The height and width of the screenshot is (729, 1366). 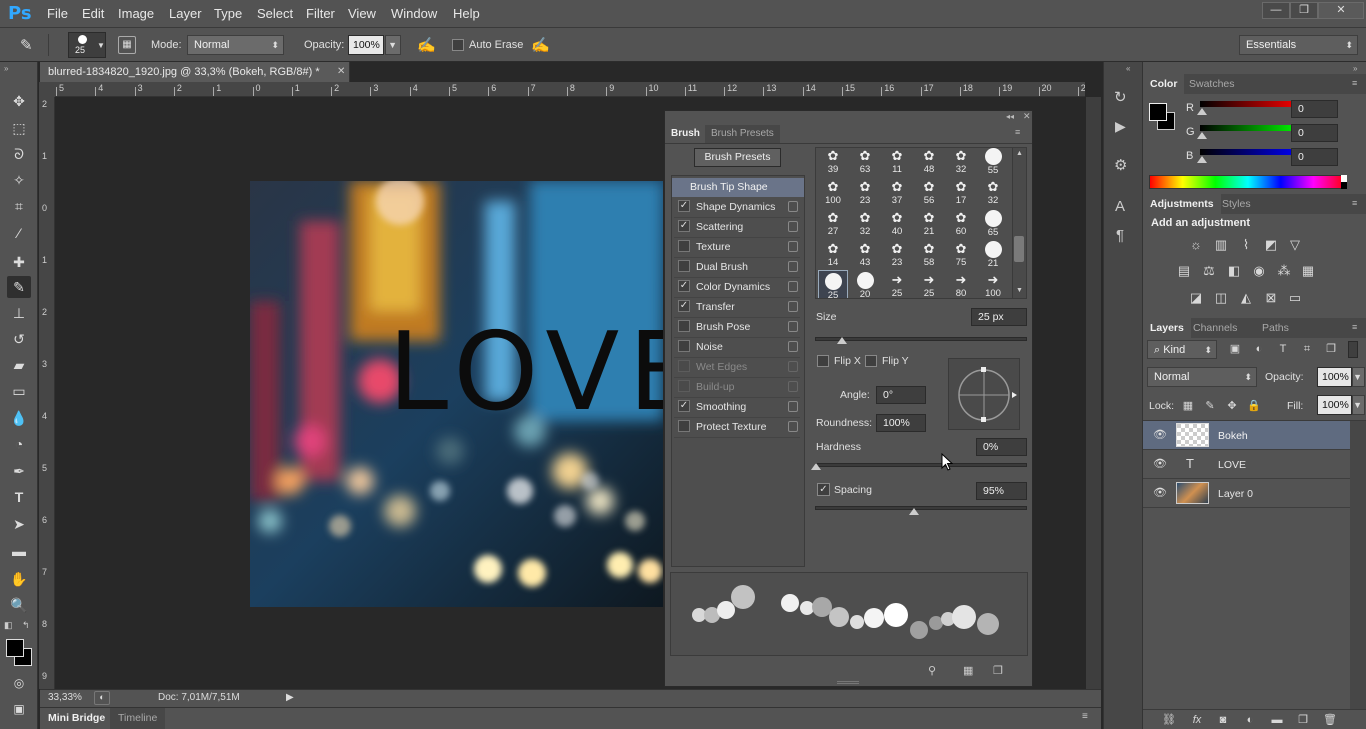 What do you see at coordinates (426, 45) in the screenshot?
I see `pressure-opacity-icon: ✍` at bounding box center [426, 45].